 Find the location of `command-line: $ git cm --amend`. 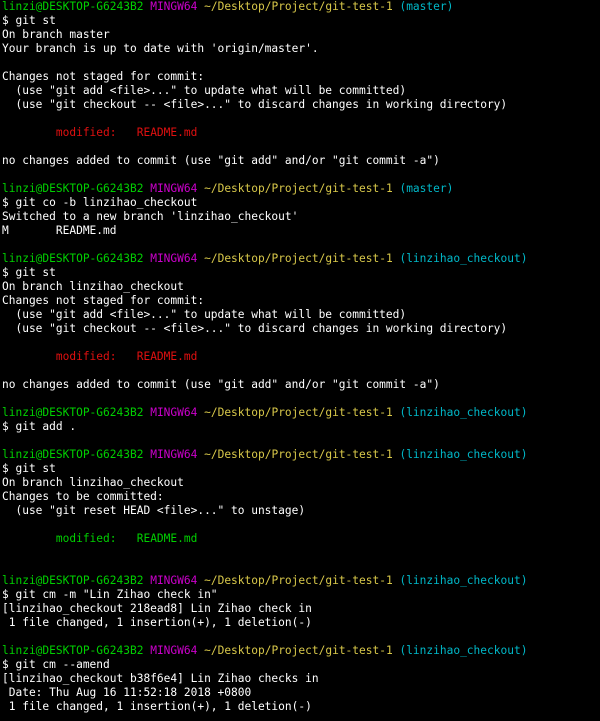

command-line: $ git cm --amend is located at coordinates (301, 665).